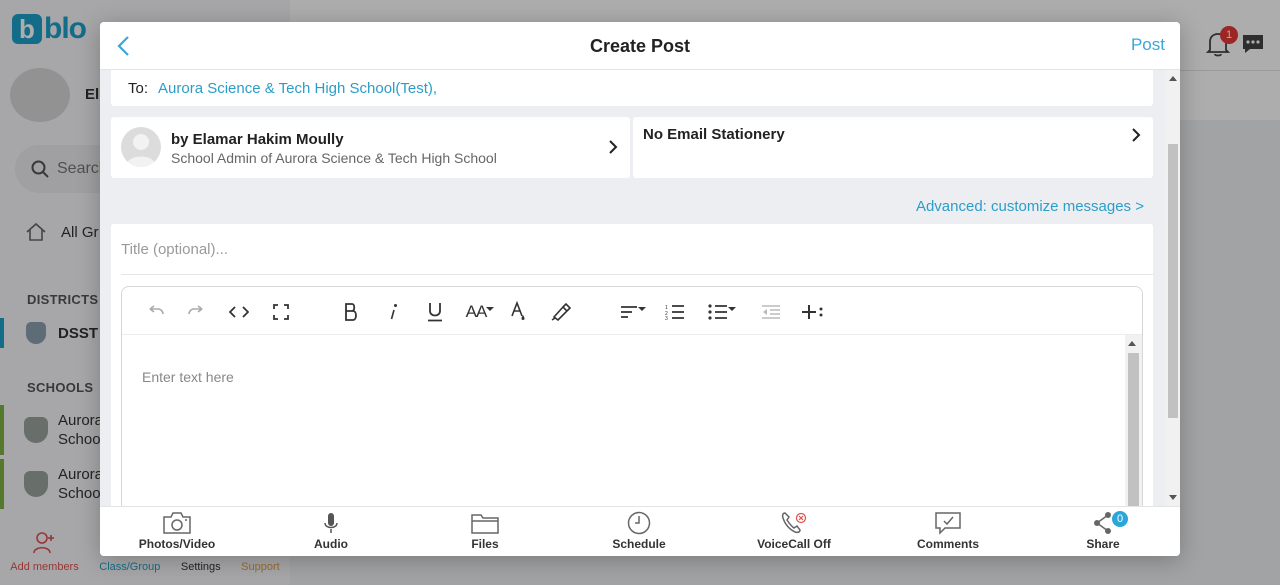 This screenshot has width=1280, height=585. I want to click on redo-icon, so click(195, 310).